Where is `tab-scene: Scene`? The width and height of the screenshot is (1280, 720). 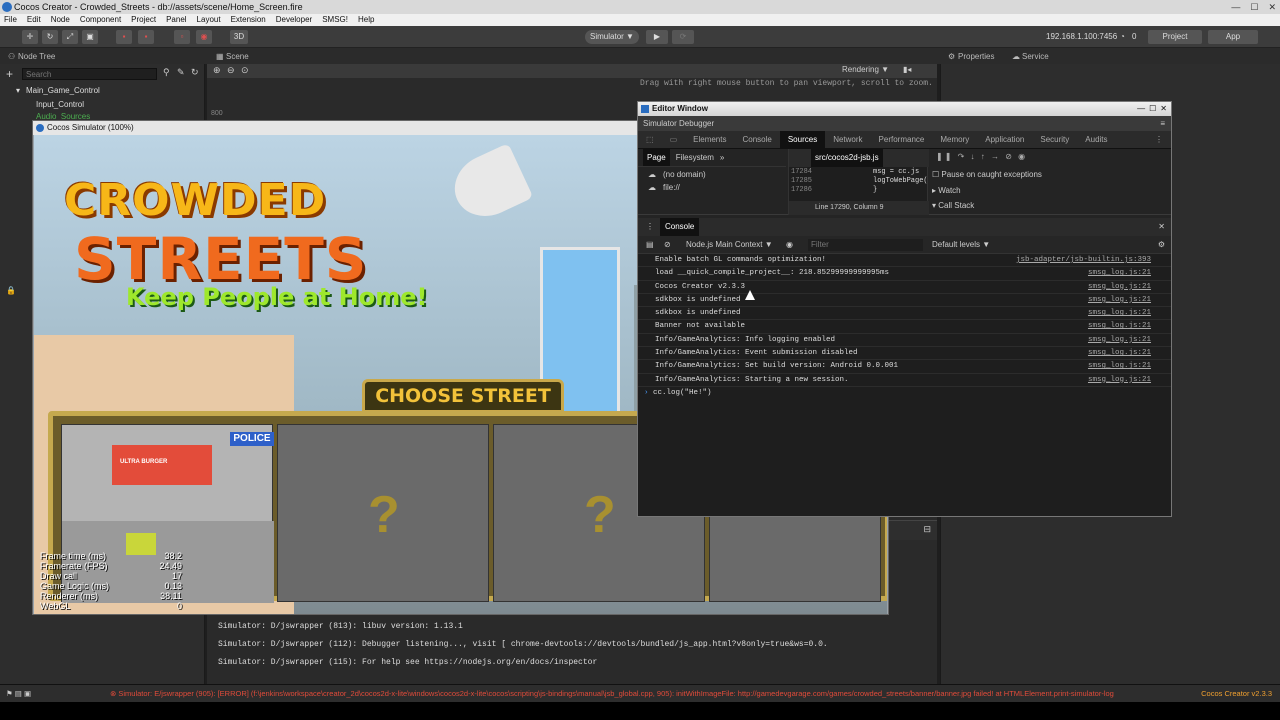 tab-scene: Scene is located at coordinates (237, 57).